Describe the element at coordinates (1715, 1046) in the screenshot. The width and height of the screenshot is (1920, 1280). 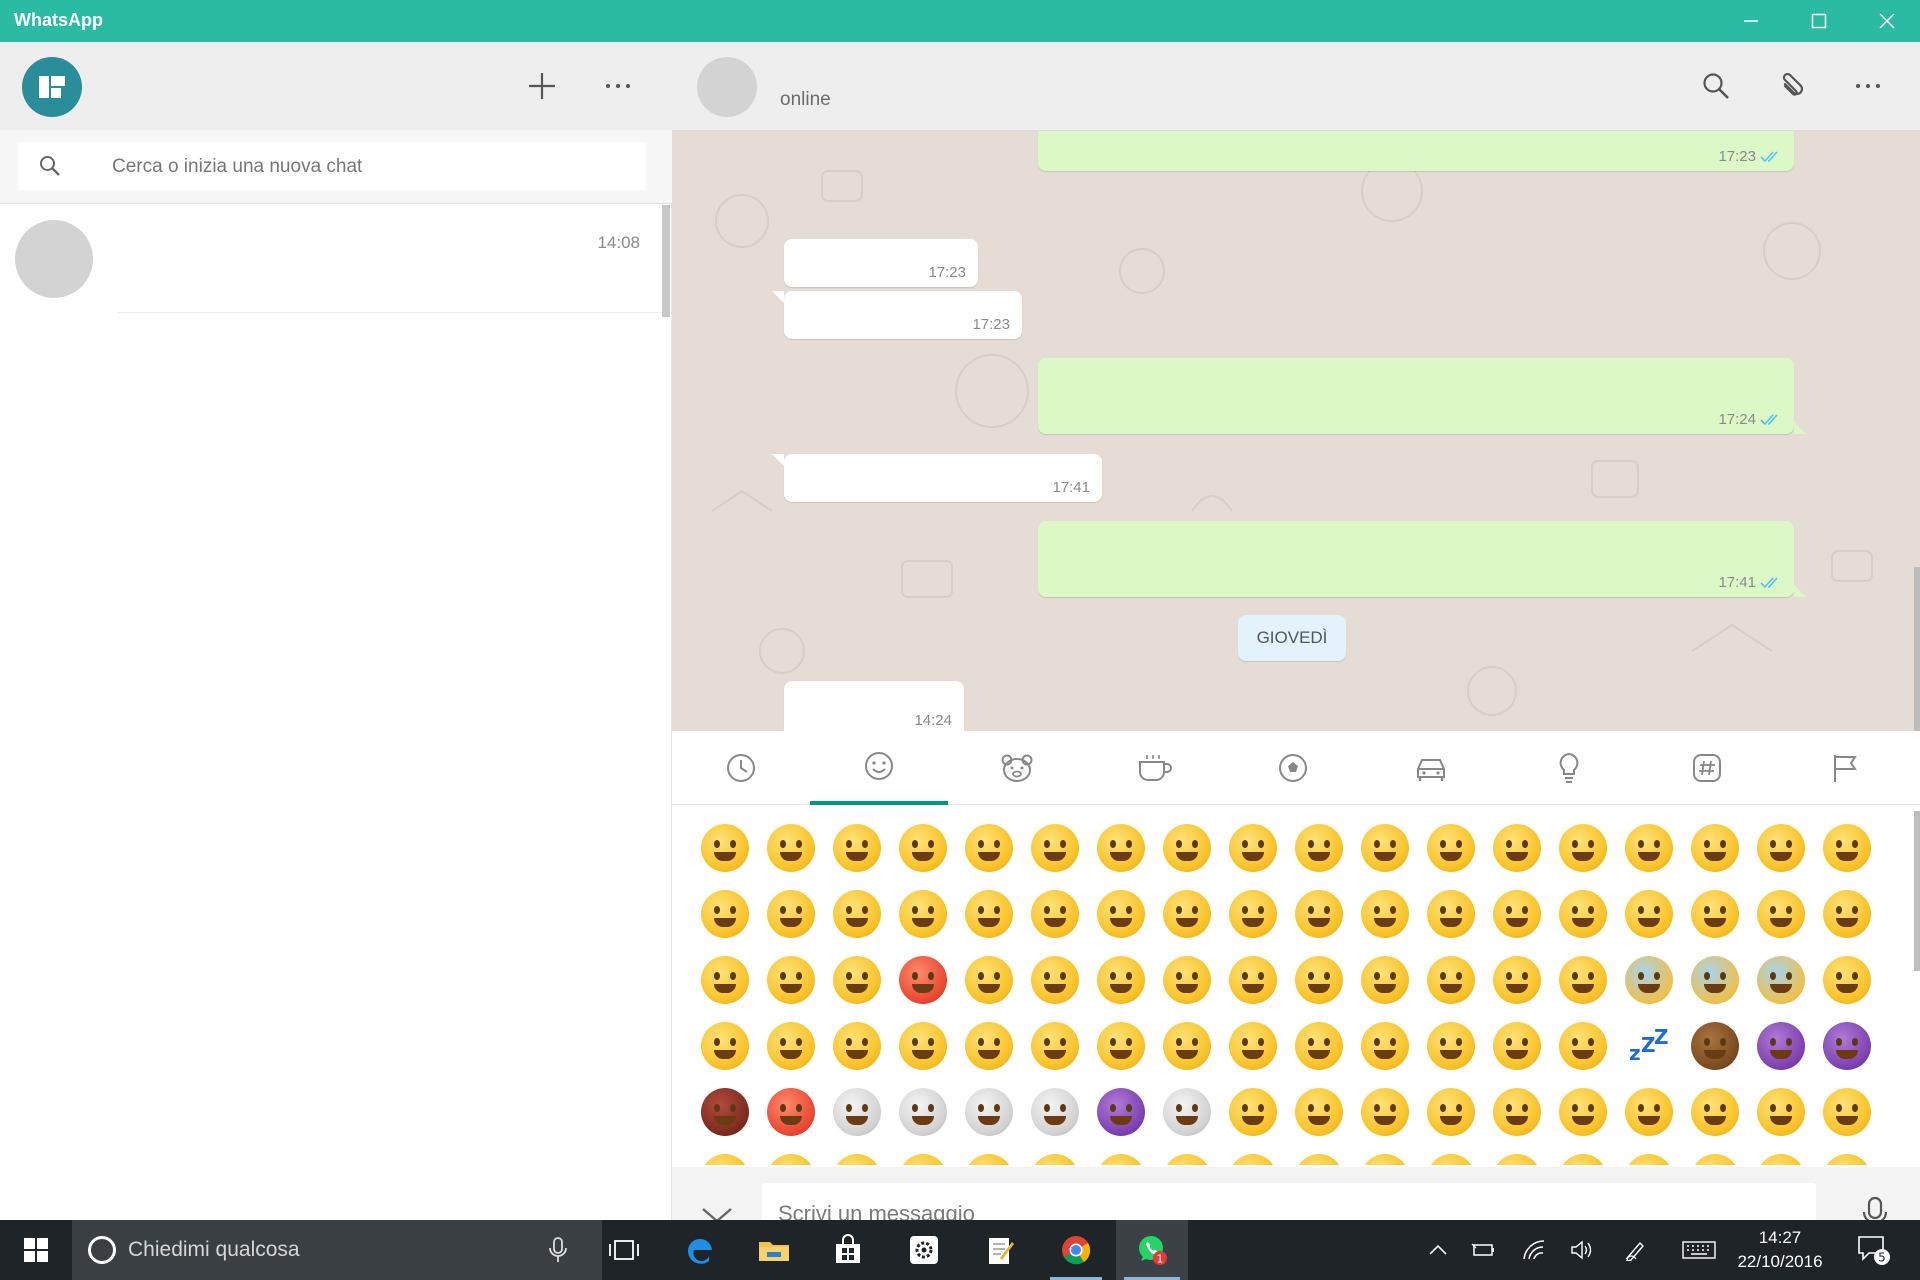
I see `emoji-poop` at that location.